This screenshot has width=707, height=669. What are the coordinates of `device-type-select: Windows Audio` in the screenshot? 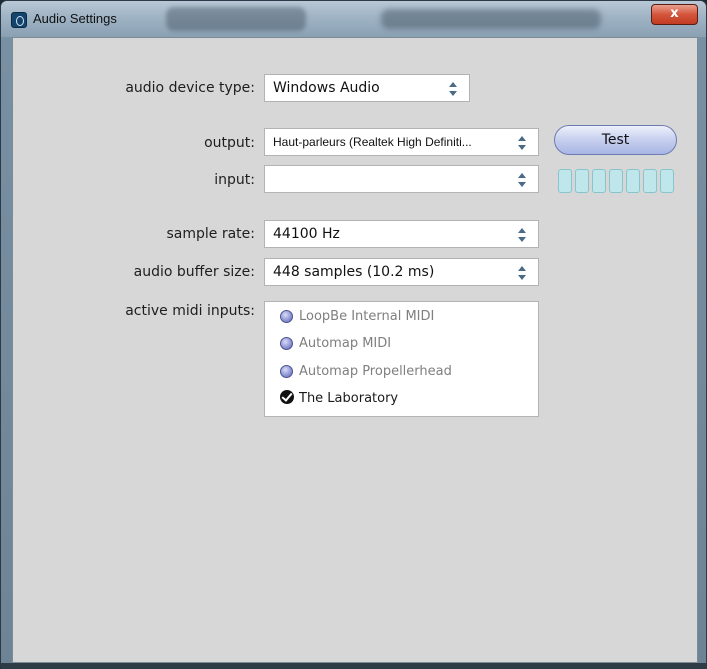 It's located at (367, 88).